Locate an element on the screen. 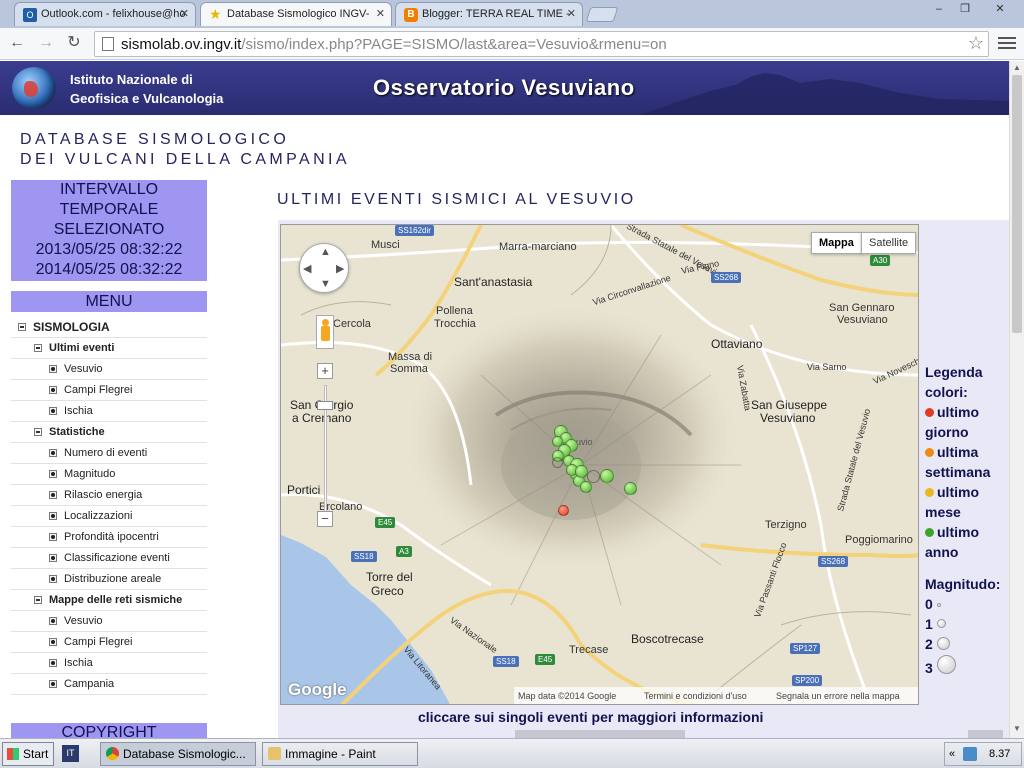  interval-label-2: TEMPORALE is located at coordinates (109, 209).